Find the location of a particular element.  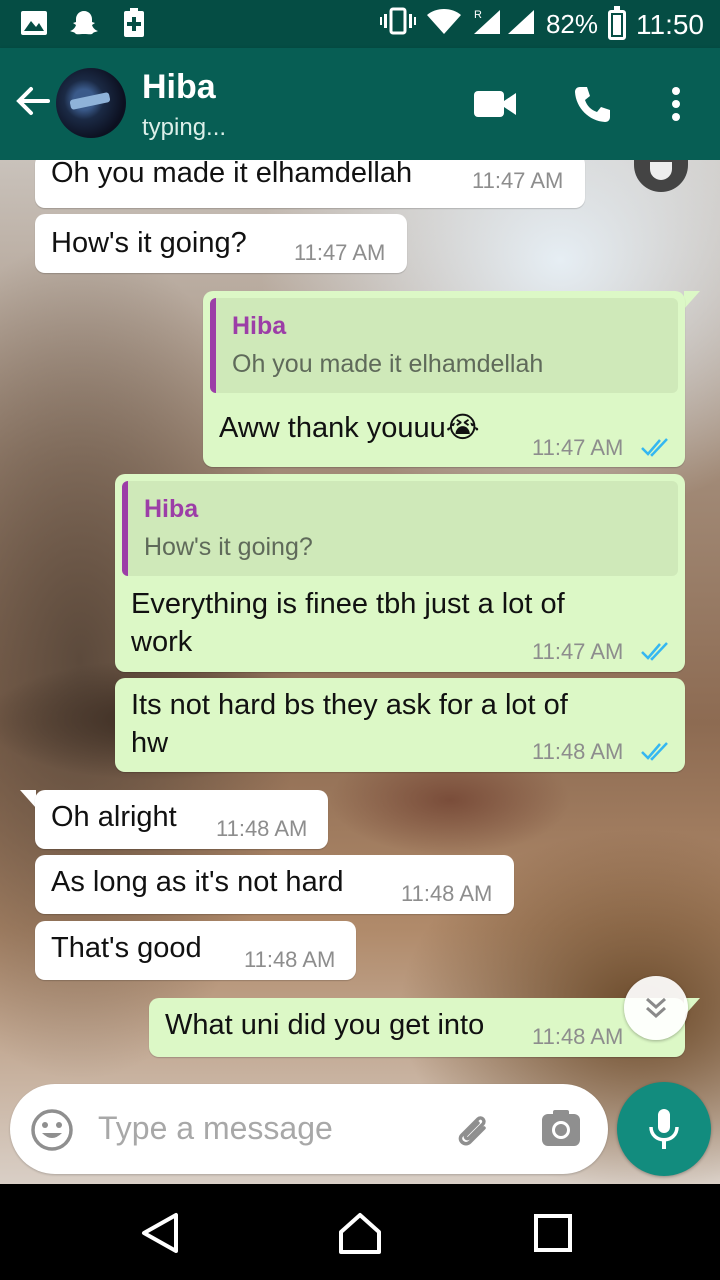

message-text-line: Its not hard bs they ask for a lot of is located at coordinates (349, 705).